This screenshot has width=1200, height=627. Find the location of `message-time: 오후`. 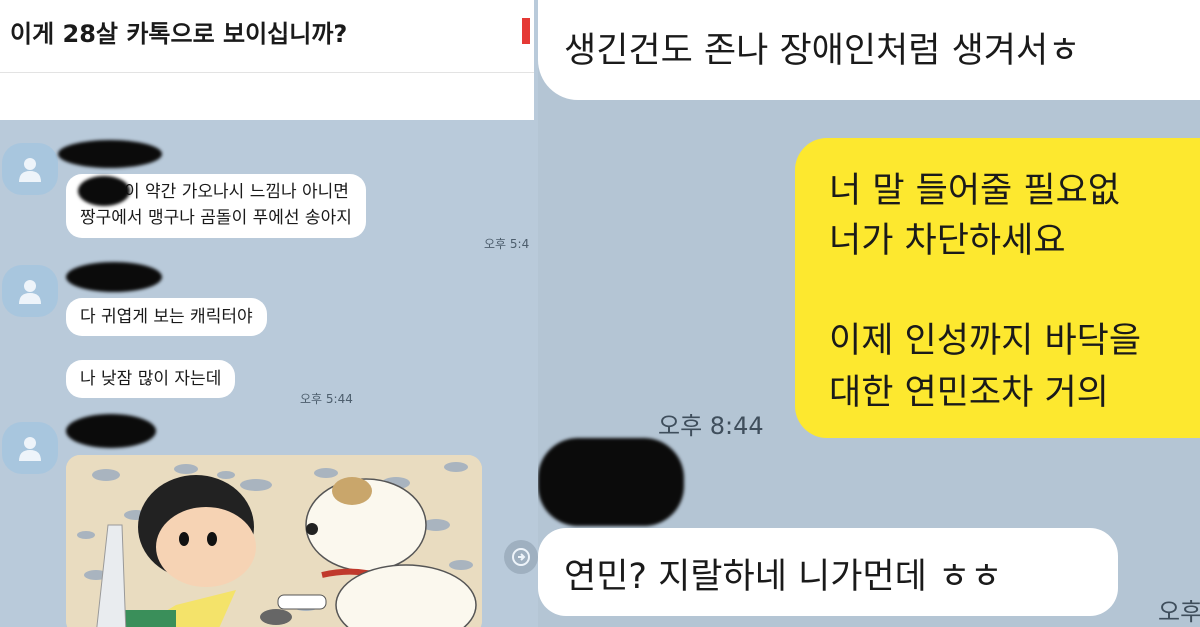

message-time: 오후 is located at coordinates (1179, 612).